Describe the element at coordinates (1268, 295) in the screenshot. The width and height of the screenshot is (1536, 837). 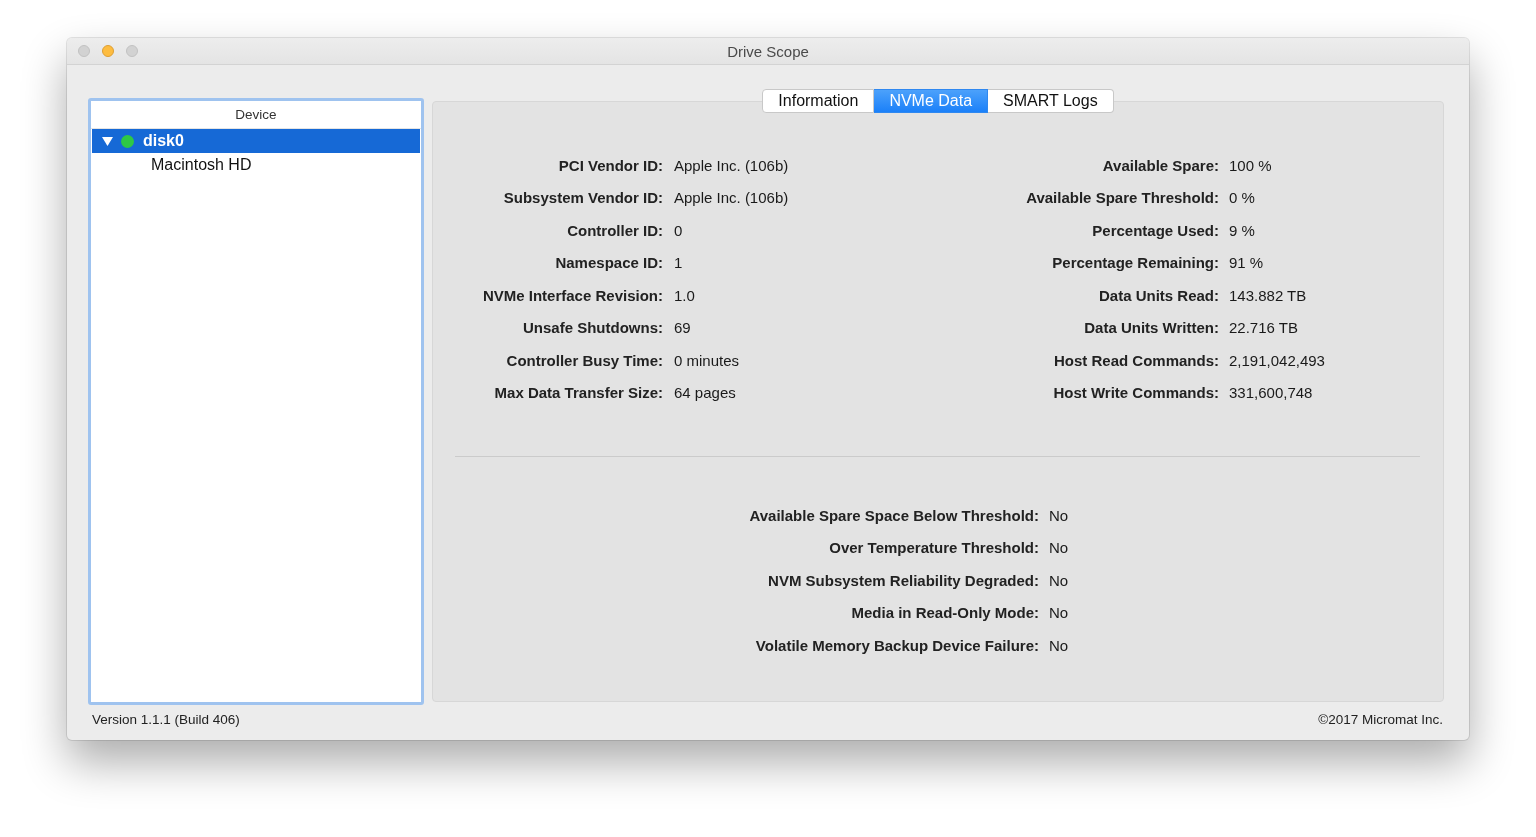
I see `field-value: 143.882 TB` at that location.